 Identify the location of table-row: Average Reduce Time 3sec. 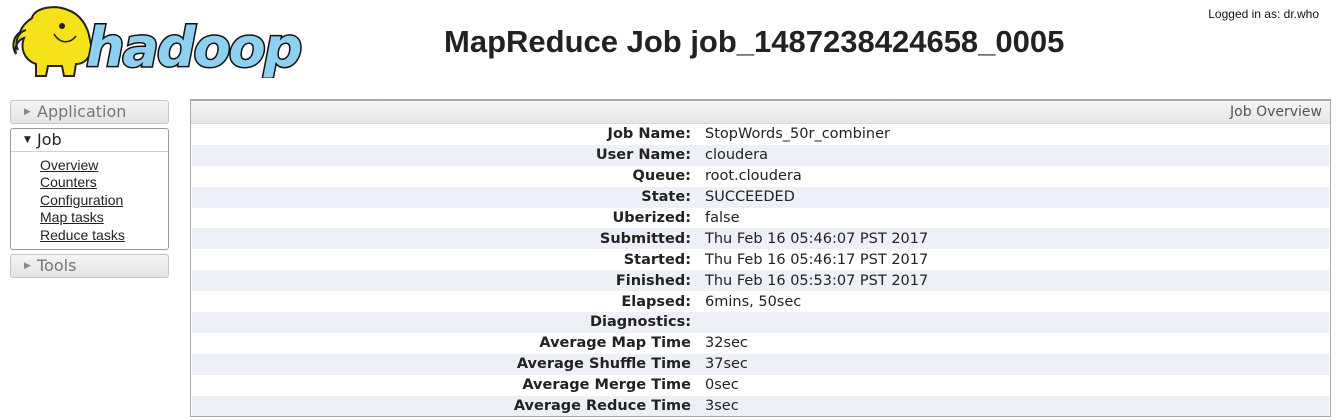
(760, 405).